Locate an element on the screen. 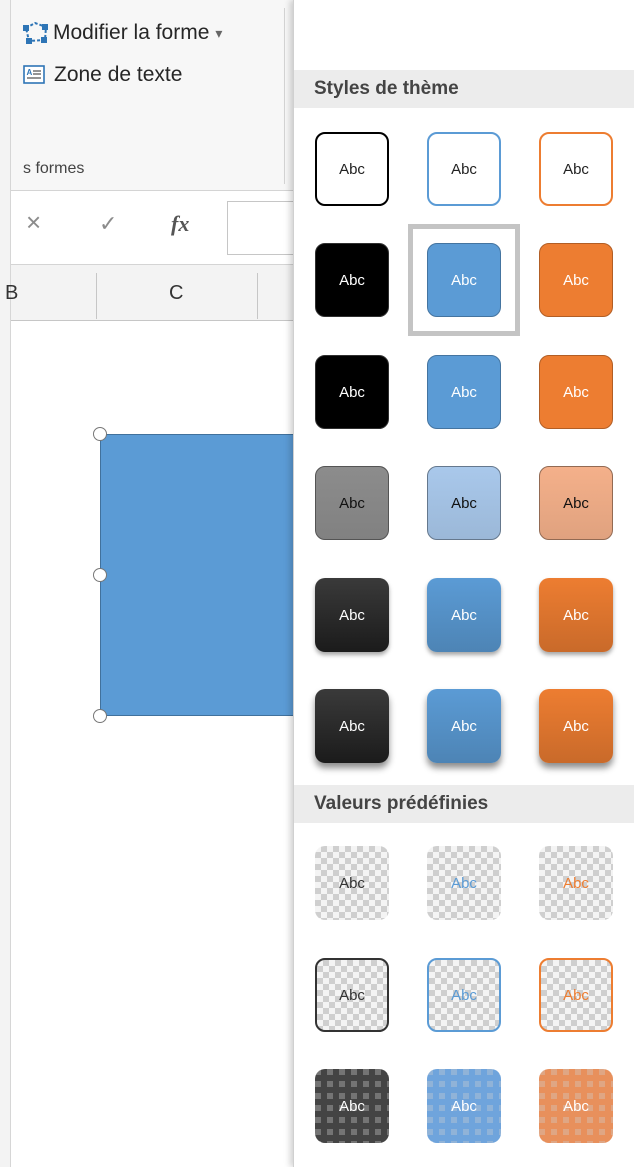 This screenshot has width=634, height=1167. theme-style-orange-1: Abc is located at coordinates (576, 169).